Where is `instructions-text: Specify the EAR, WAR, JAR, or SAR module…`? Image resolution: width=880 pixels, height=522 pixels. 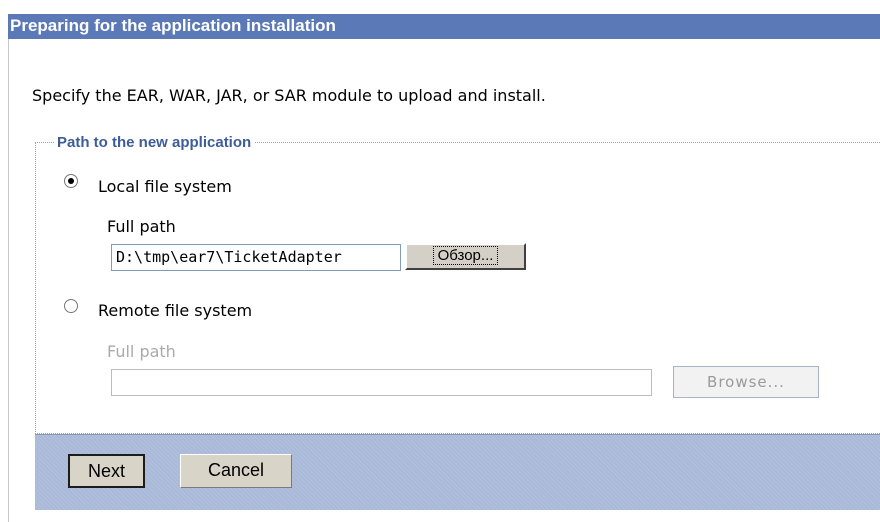 instructions-text: Specify the EAR, WAR, JAR, or SAR module… is located at coordinates (289, 95).